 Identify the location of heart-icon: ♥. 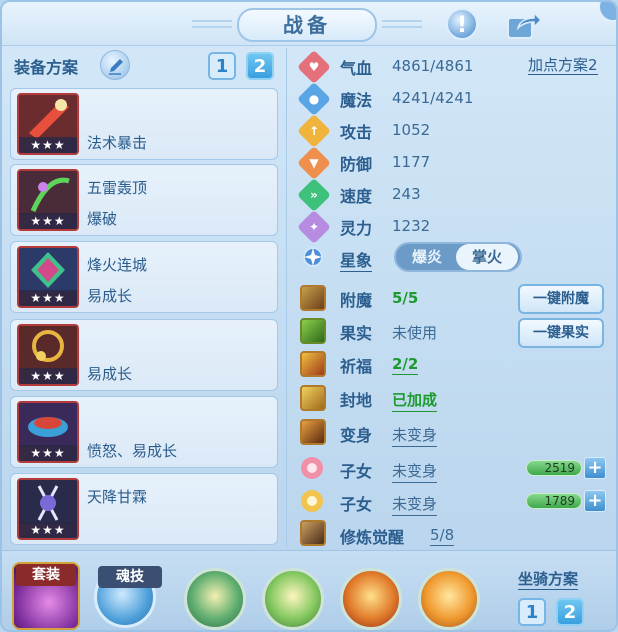
(314, 67).